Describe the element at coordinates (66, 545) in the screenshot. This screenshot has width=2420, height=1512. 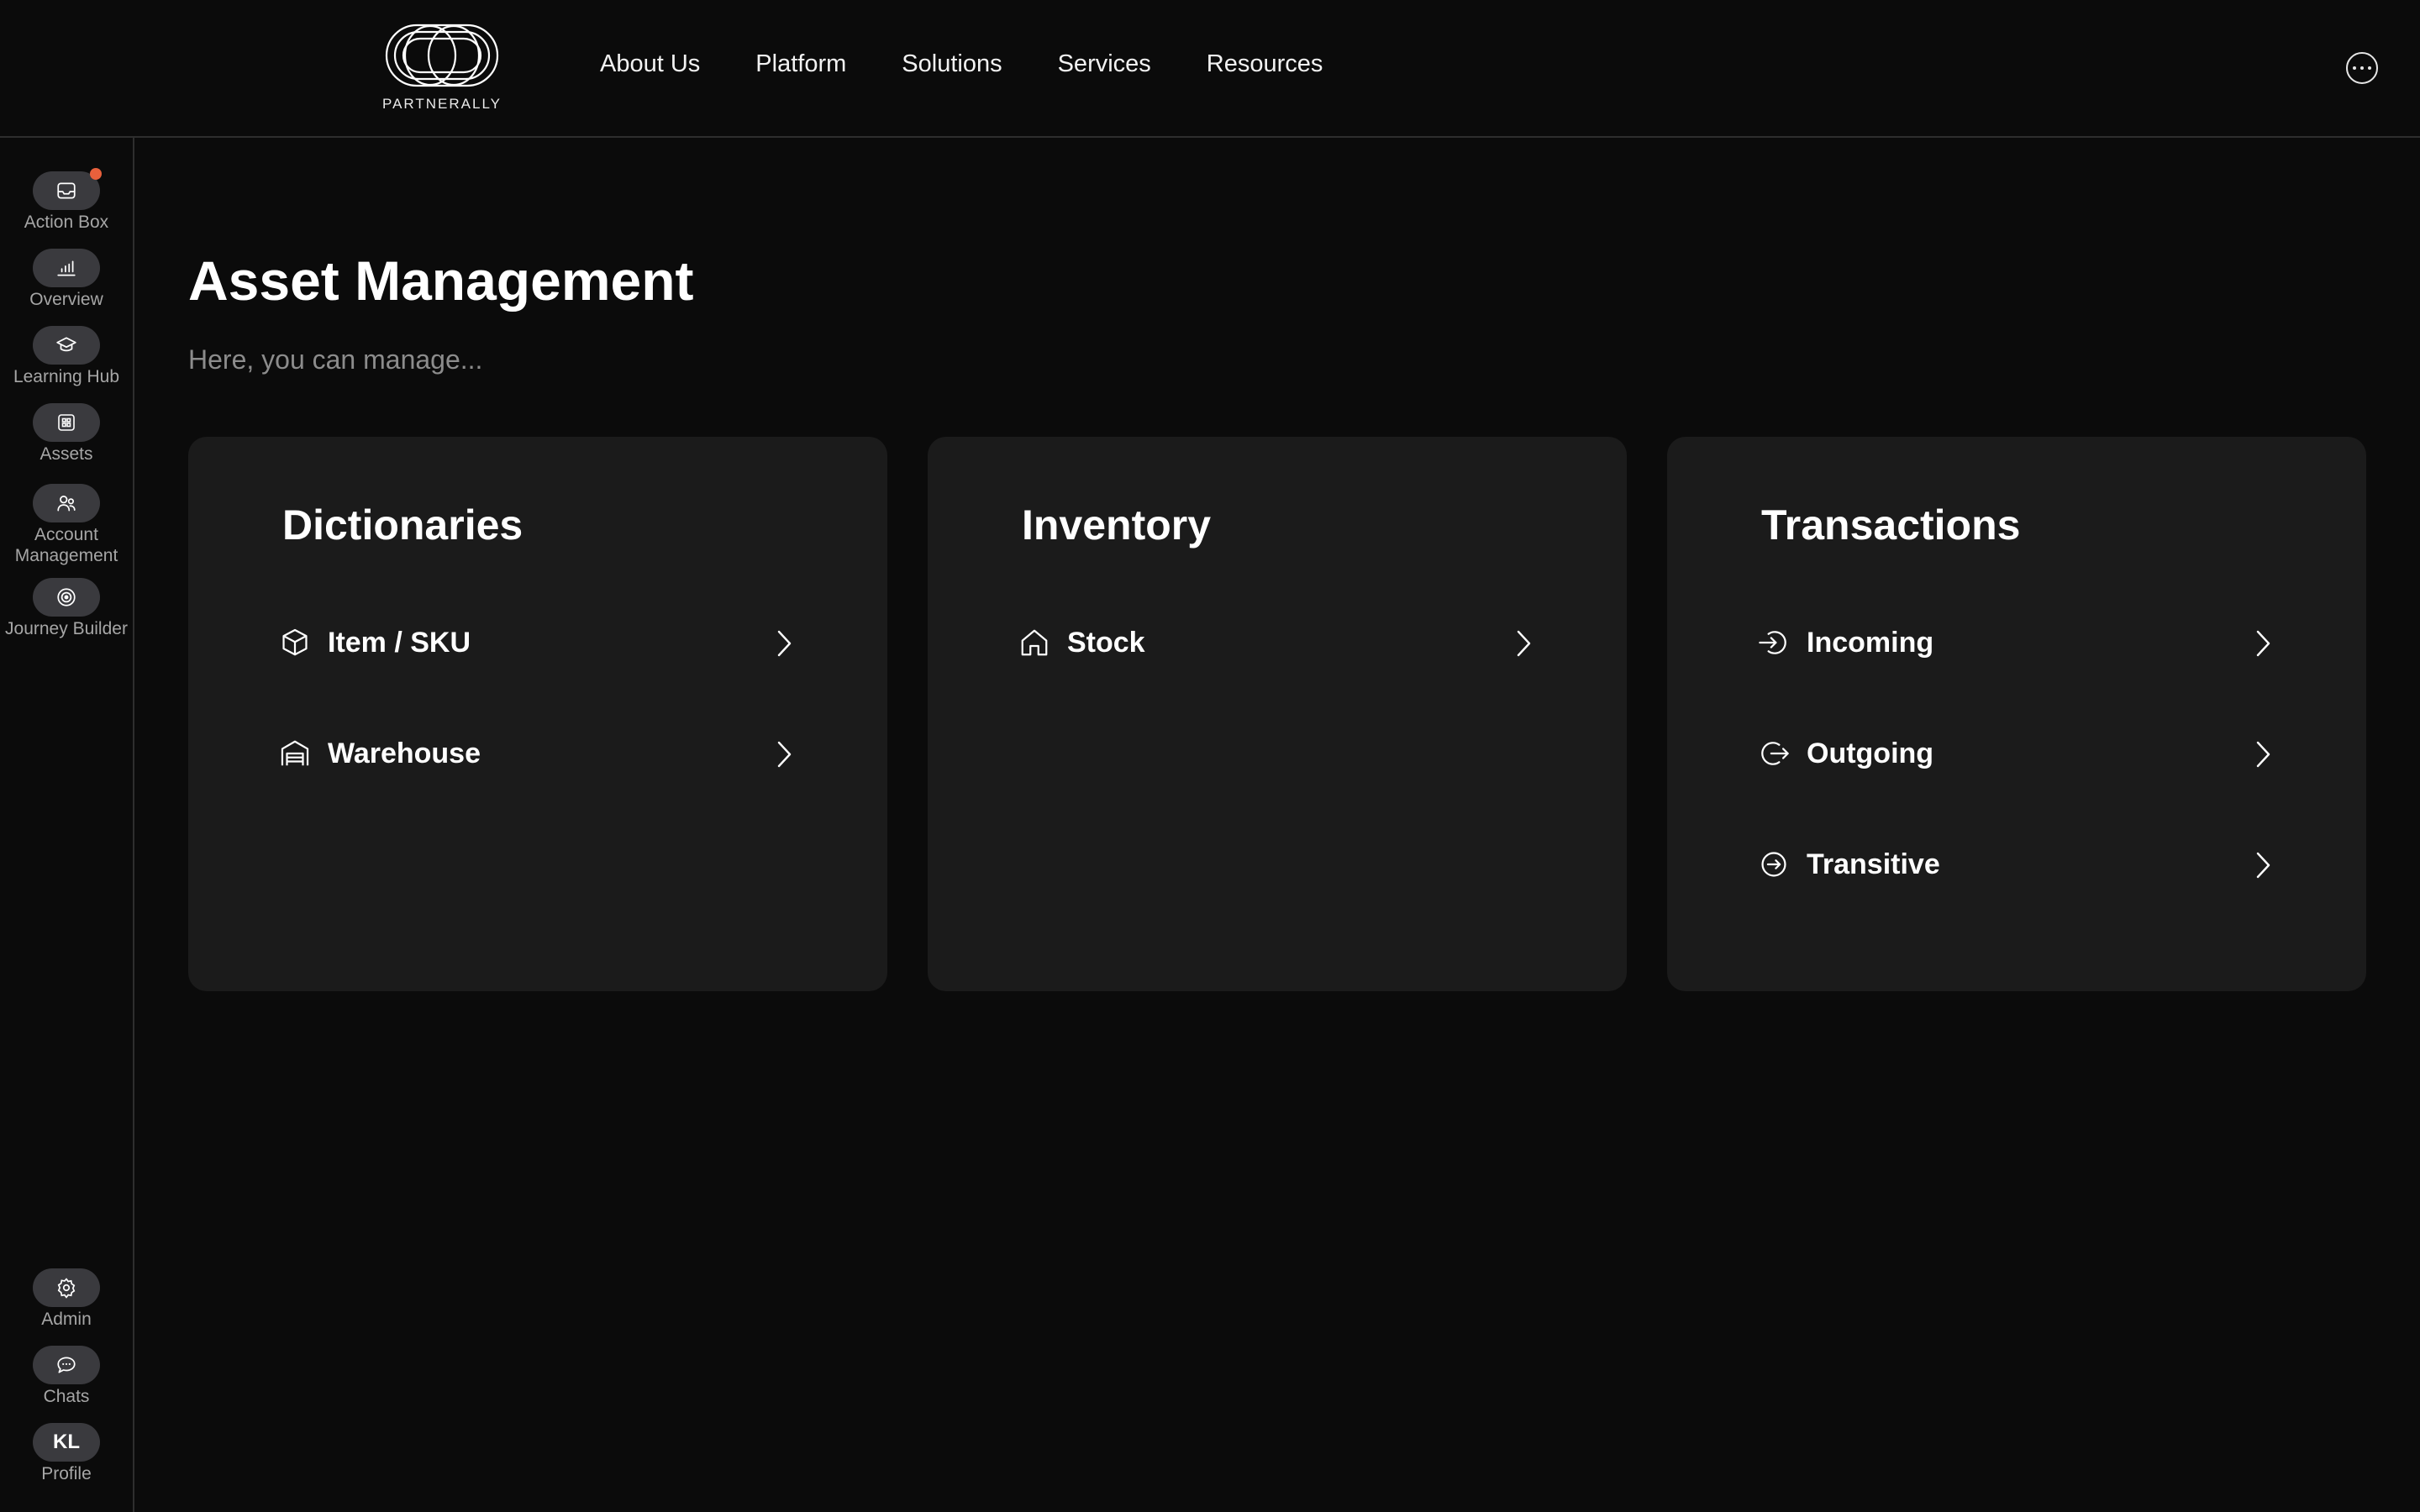
I see `sidebar-item-label: Account Management` at that location.